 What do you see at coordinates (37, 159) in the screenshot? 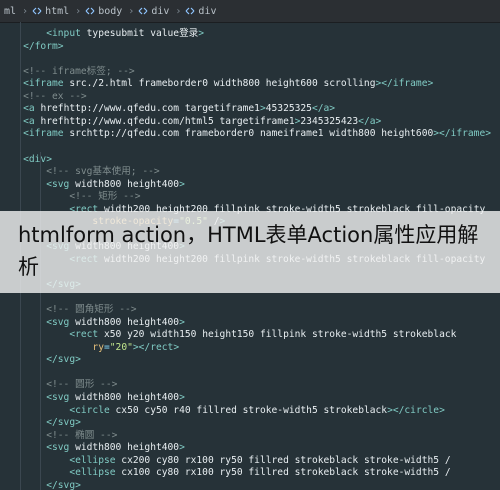
I see `code-line: <div>` at bounding box center [37, 159].